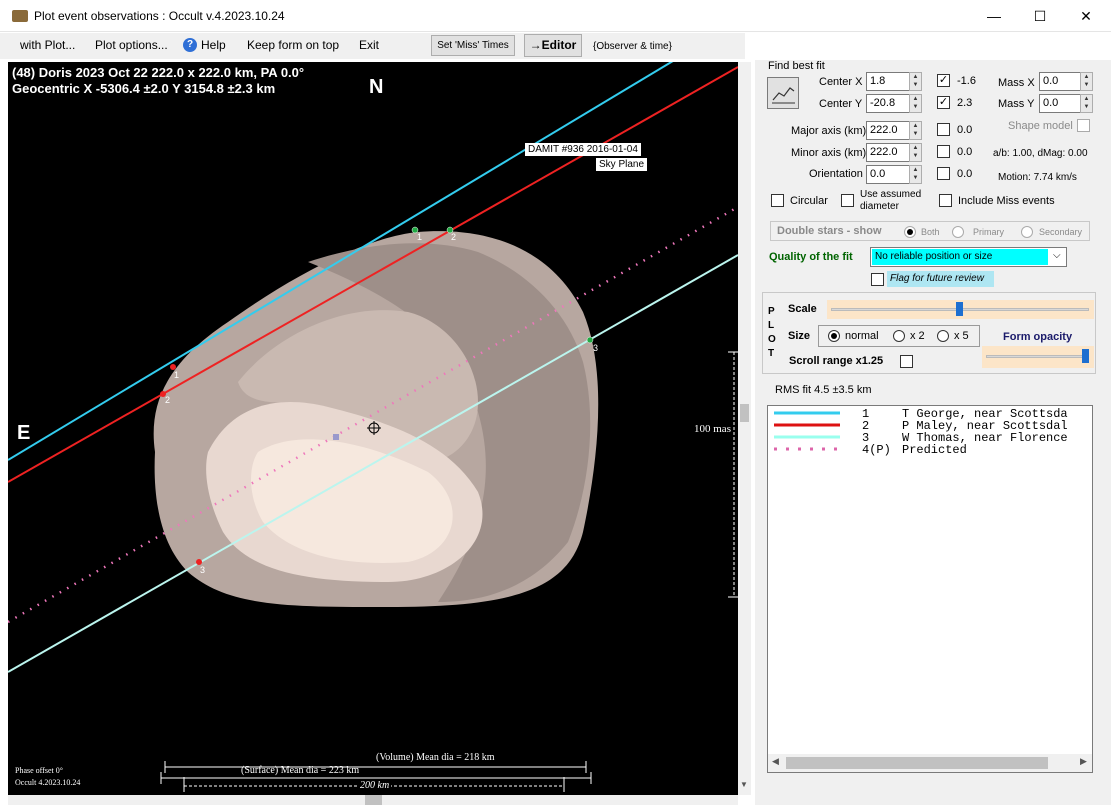 This screenshot has width=1111, height=805. What do you see at coordinates (847, 200) in the screenshot?
I see `use-assumed-diameter-checkbox` at bounding box center [847, 200].